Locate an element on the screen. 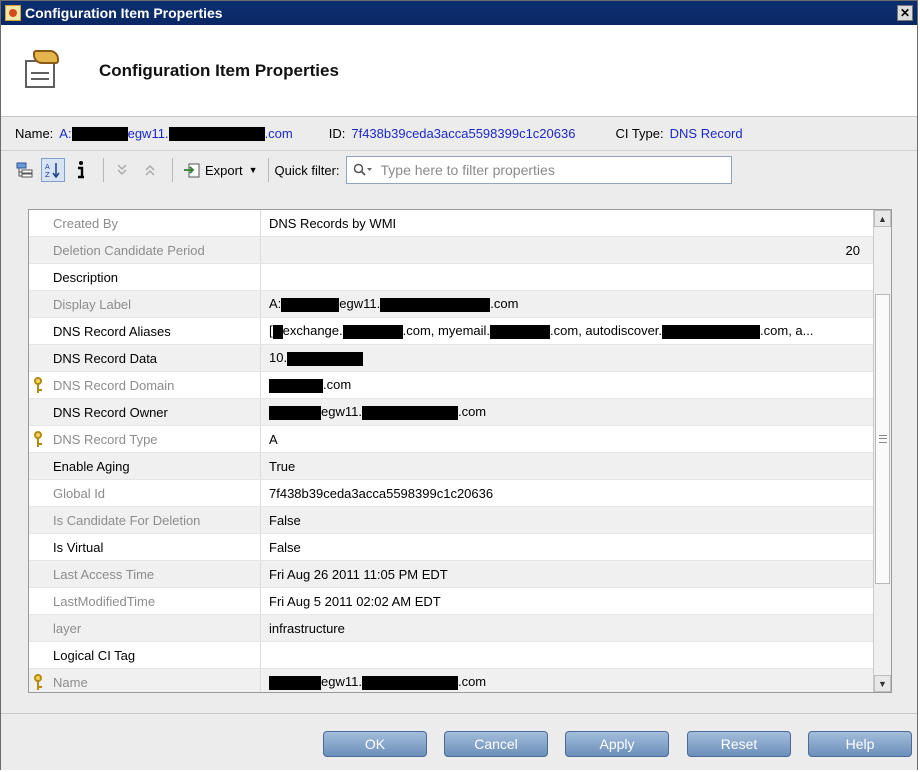  table-row: Display Label A: egw11. .com is located at coordinates (451, 304).